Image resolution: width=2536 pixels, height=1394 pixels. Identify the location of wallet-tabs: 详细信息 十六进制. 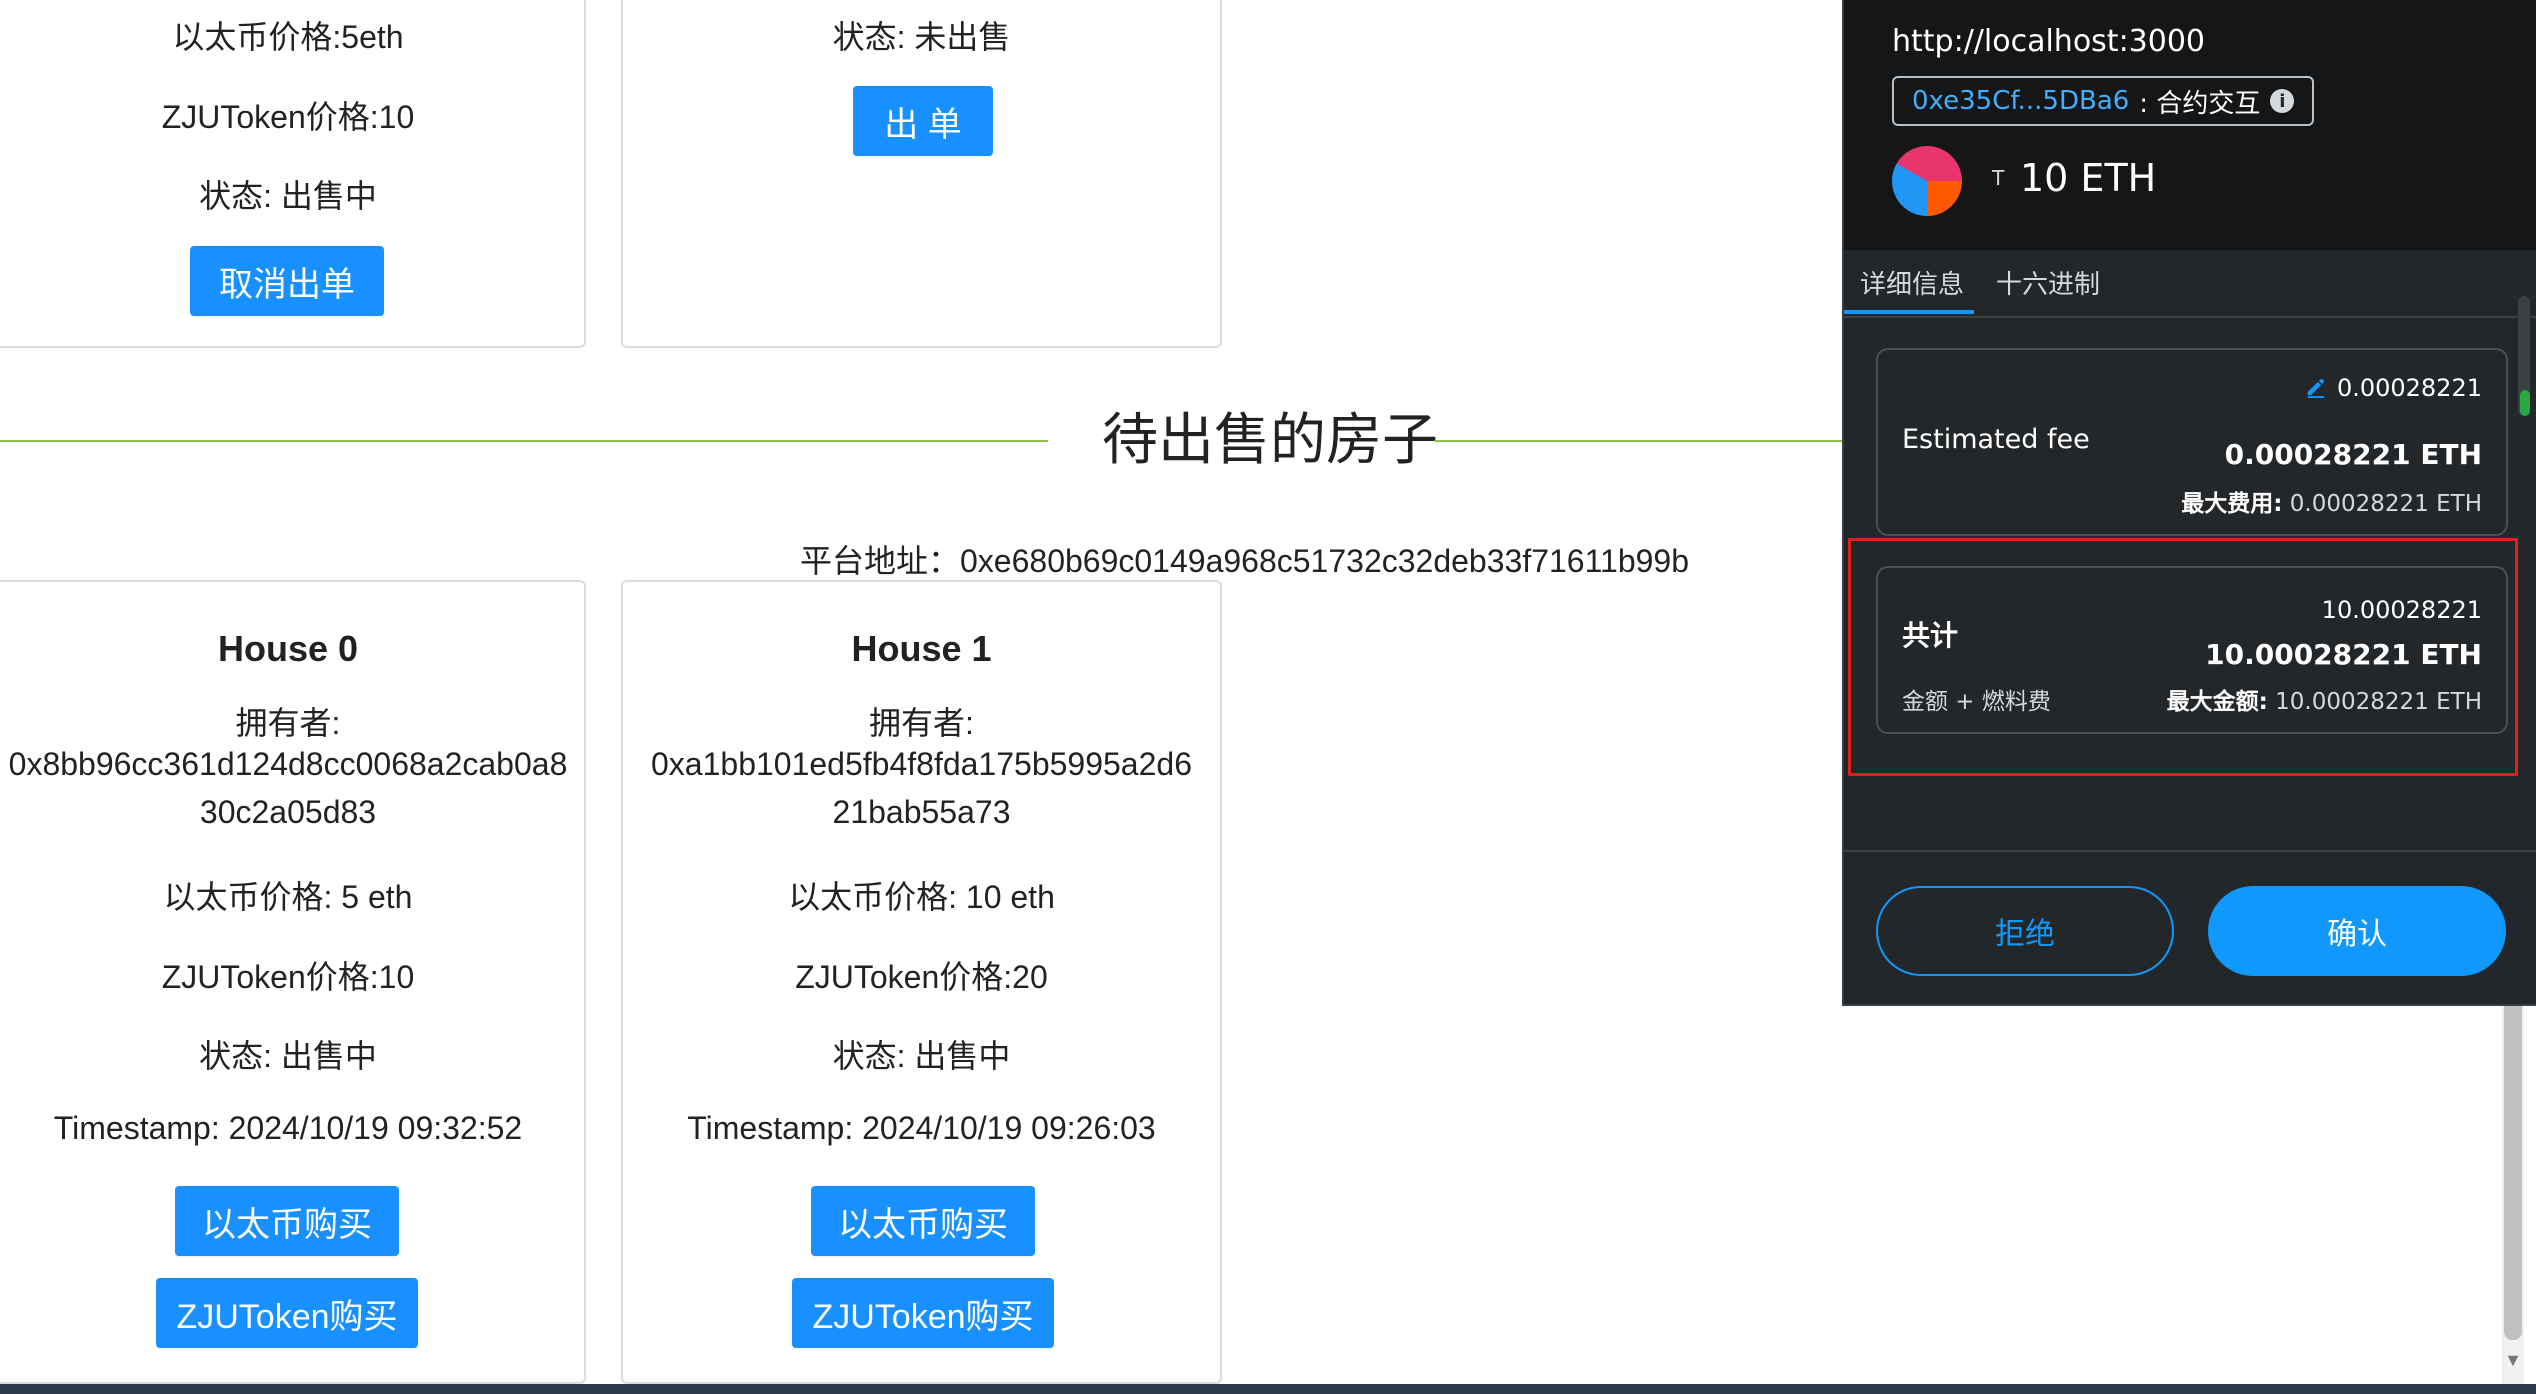
(2190, 284).